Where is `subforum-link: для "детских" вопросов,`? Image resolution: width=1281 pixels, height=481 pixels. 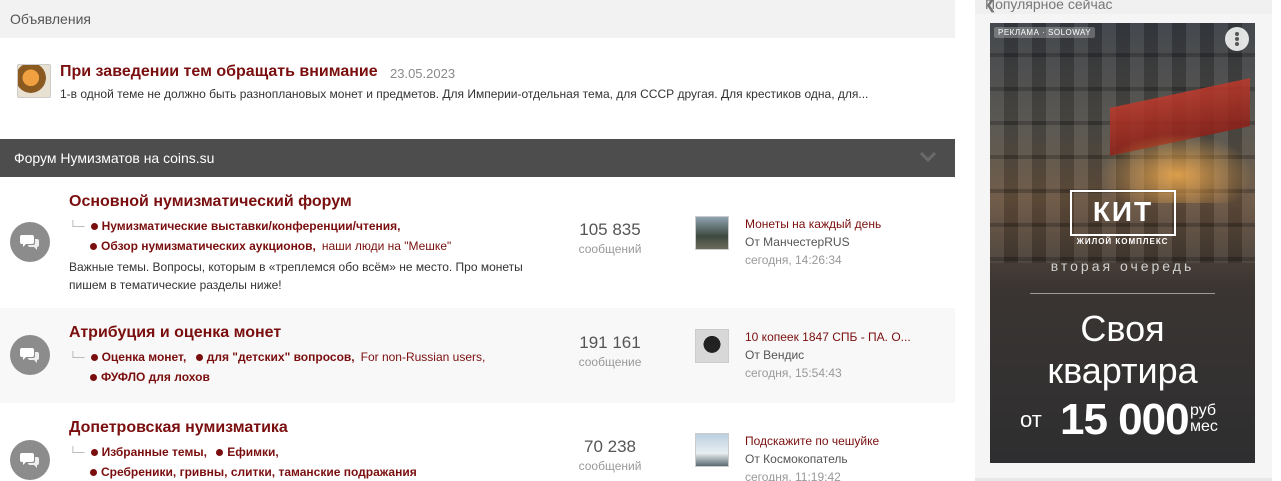 subforum-link: для "детских" вопросов, is located at coordinates (281, 357).